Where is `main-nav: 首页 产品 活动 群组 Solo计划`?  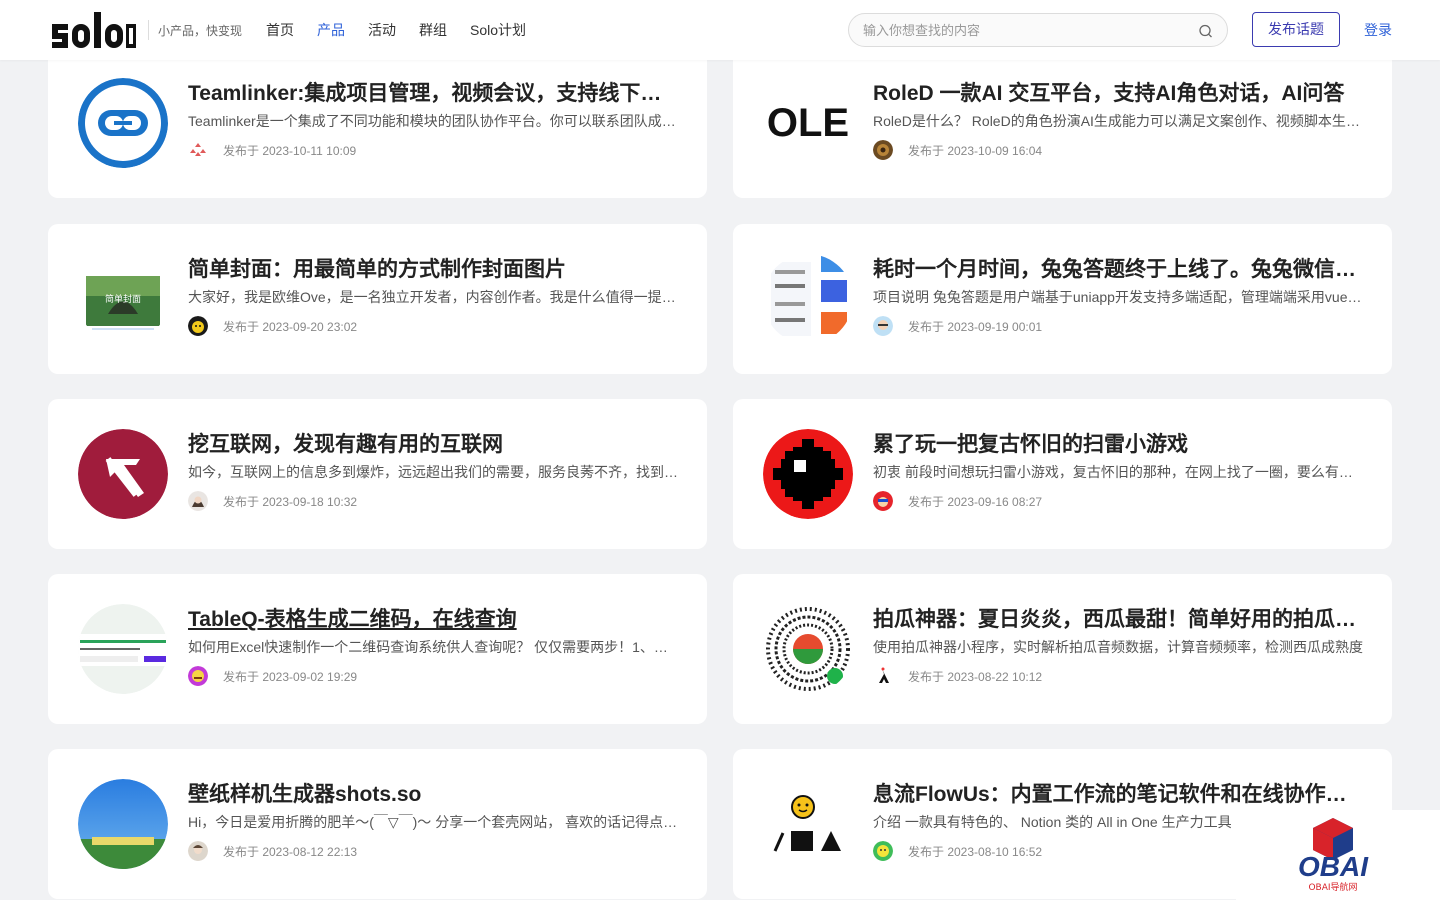
main-nav: 首页 产品 活动 群组 Solo计划 is located at coordinates (407, 30).